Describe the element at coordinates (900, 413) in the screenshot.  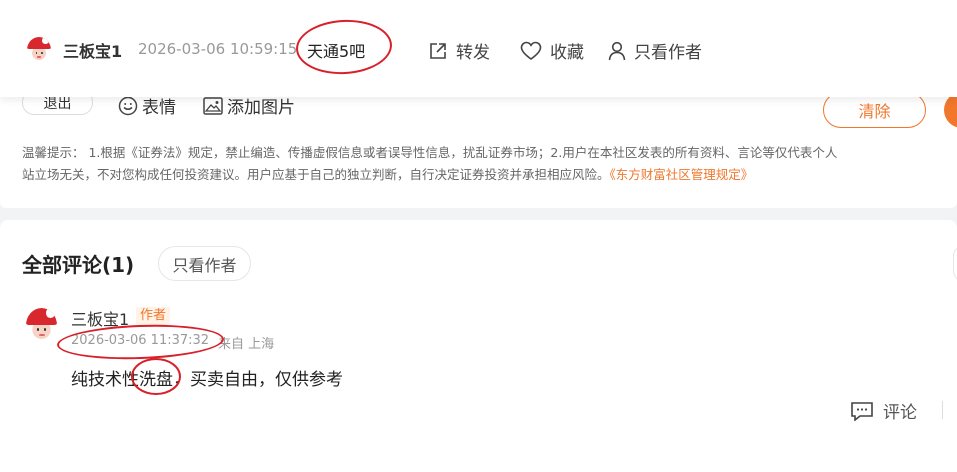
I see `reply-label: 评论` at that location.